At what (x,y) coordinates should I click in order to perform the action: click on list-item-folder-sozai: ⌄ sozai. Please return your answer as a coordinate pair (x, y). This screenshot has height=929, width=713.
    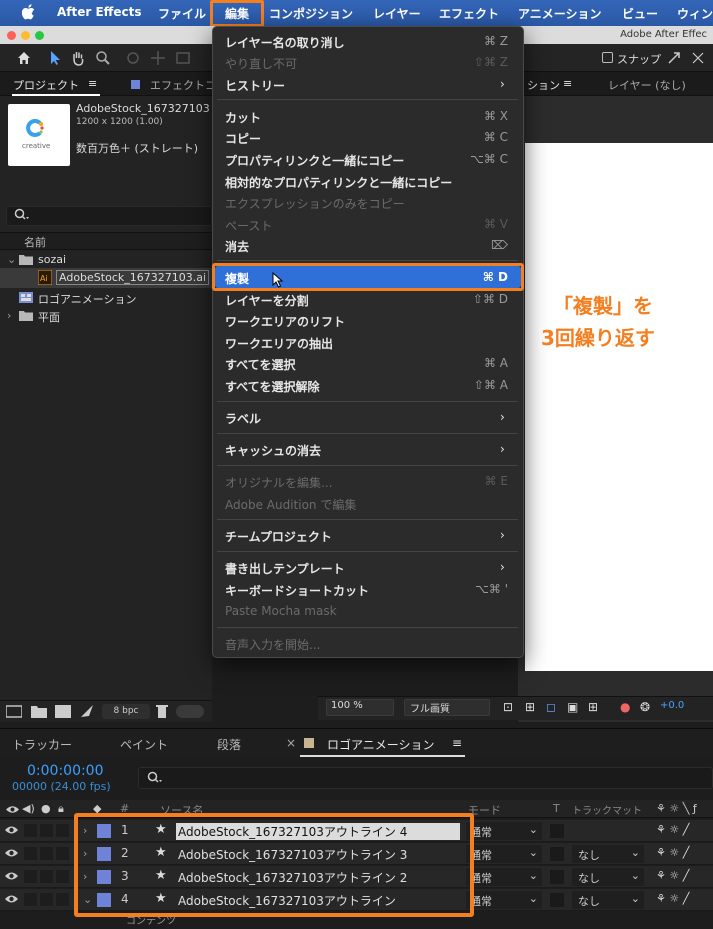
    Looking at the image, I should click on (106, 260).